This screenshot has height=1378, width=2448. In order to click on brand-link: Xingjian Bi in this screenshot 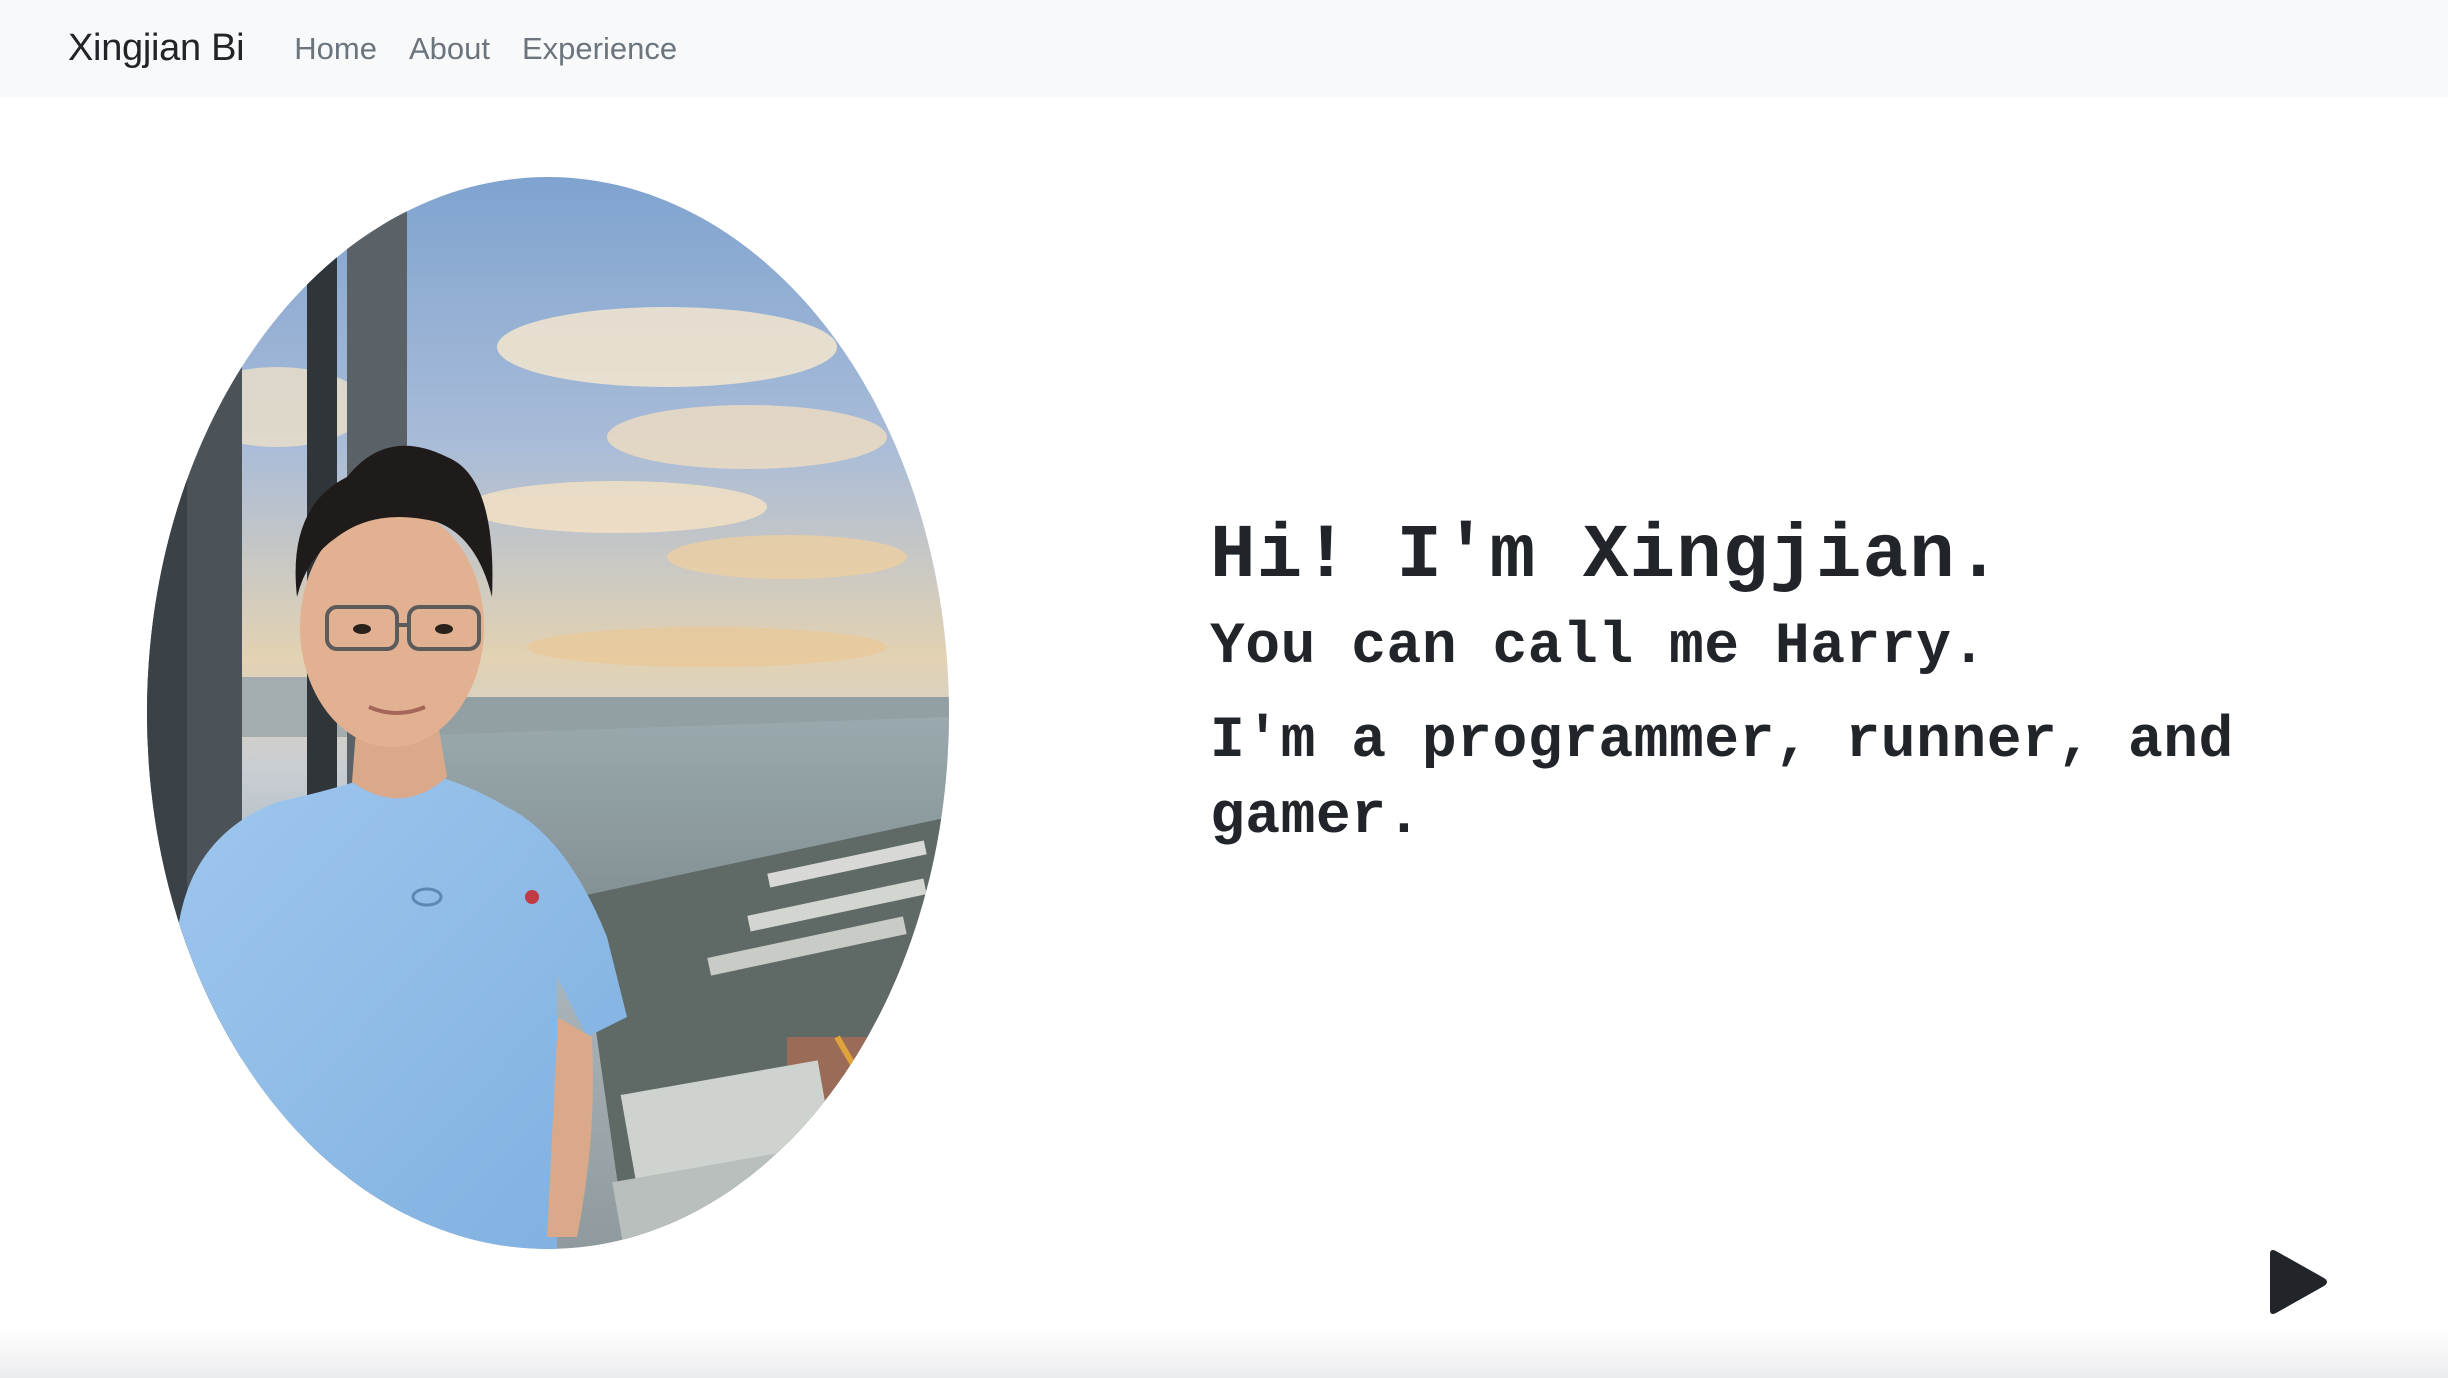, I will do `click(156, 48)`.